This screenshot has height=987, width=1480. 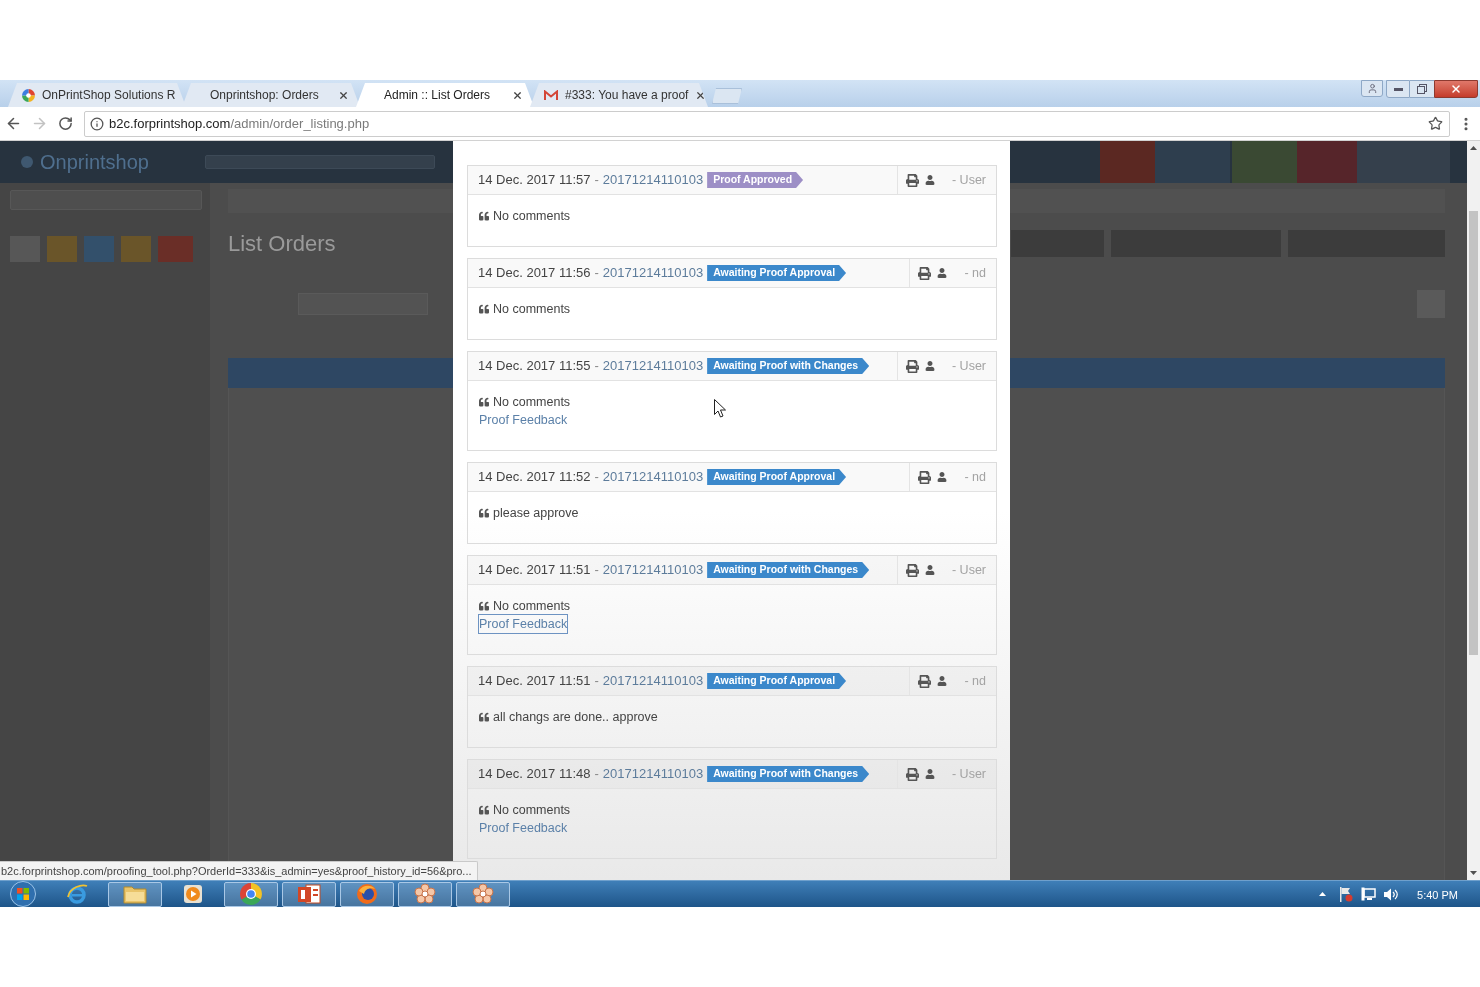 What do you see at coordinates (1392, 894) in the screenshot?
I see `speaker-icon` at bounding box center [1392, 894].